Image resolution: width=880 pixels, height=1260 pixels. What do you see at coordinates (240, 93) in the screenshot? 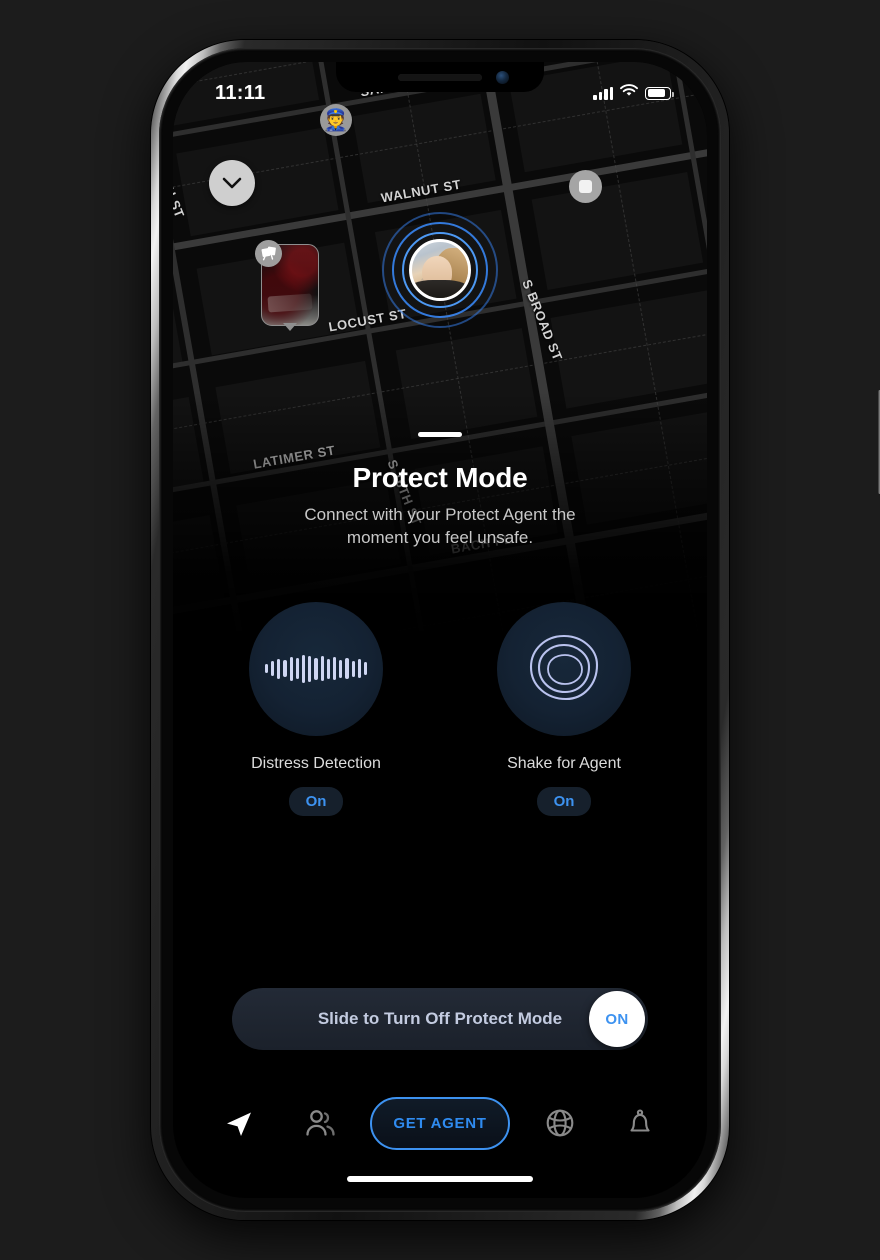
I see `status-bar-clock: 11:11` at bounding box center [240, 93].